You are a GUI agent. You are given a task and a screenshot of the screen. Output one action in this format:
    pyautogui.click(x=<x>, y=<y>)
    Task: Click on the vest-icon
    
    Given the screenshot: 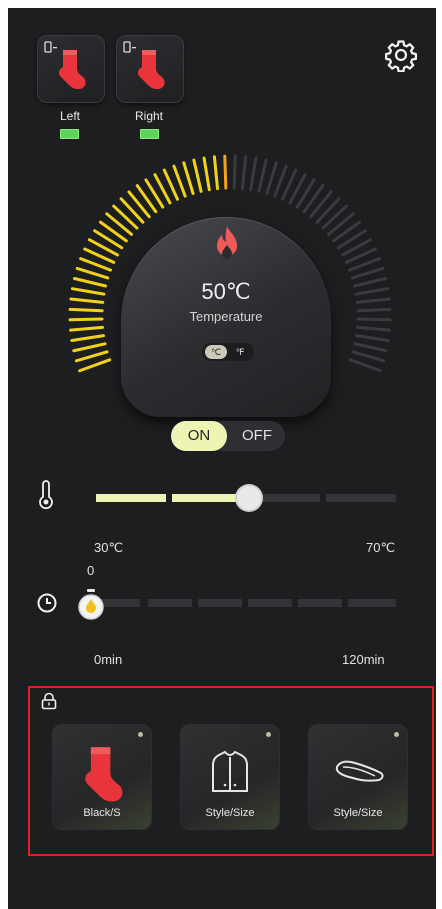 What is the action you would take?
    pyautogui.click(x=230, y=771)
    